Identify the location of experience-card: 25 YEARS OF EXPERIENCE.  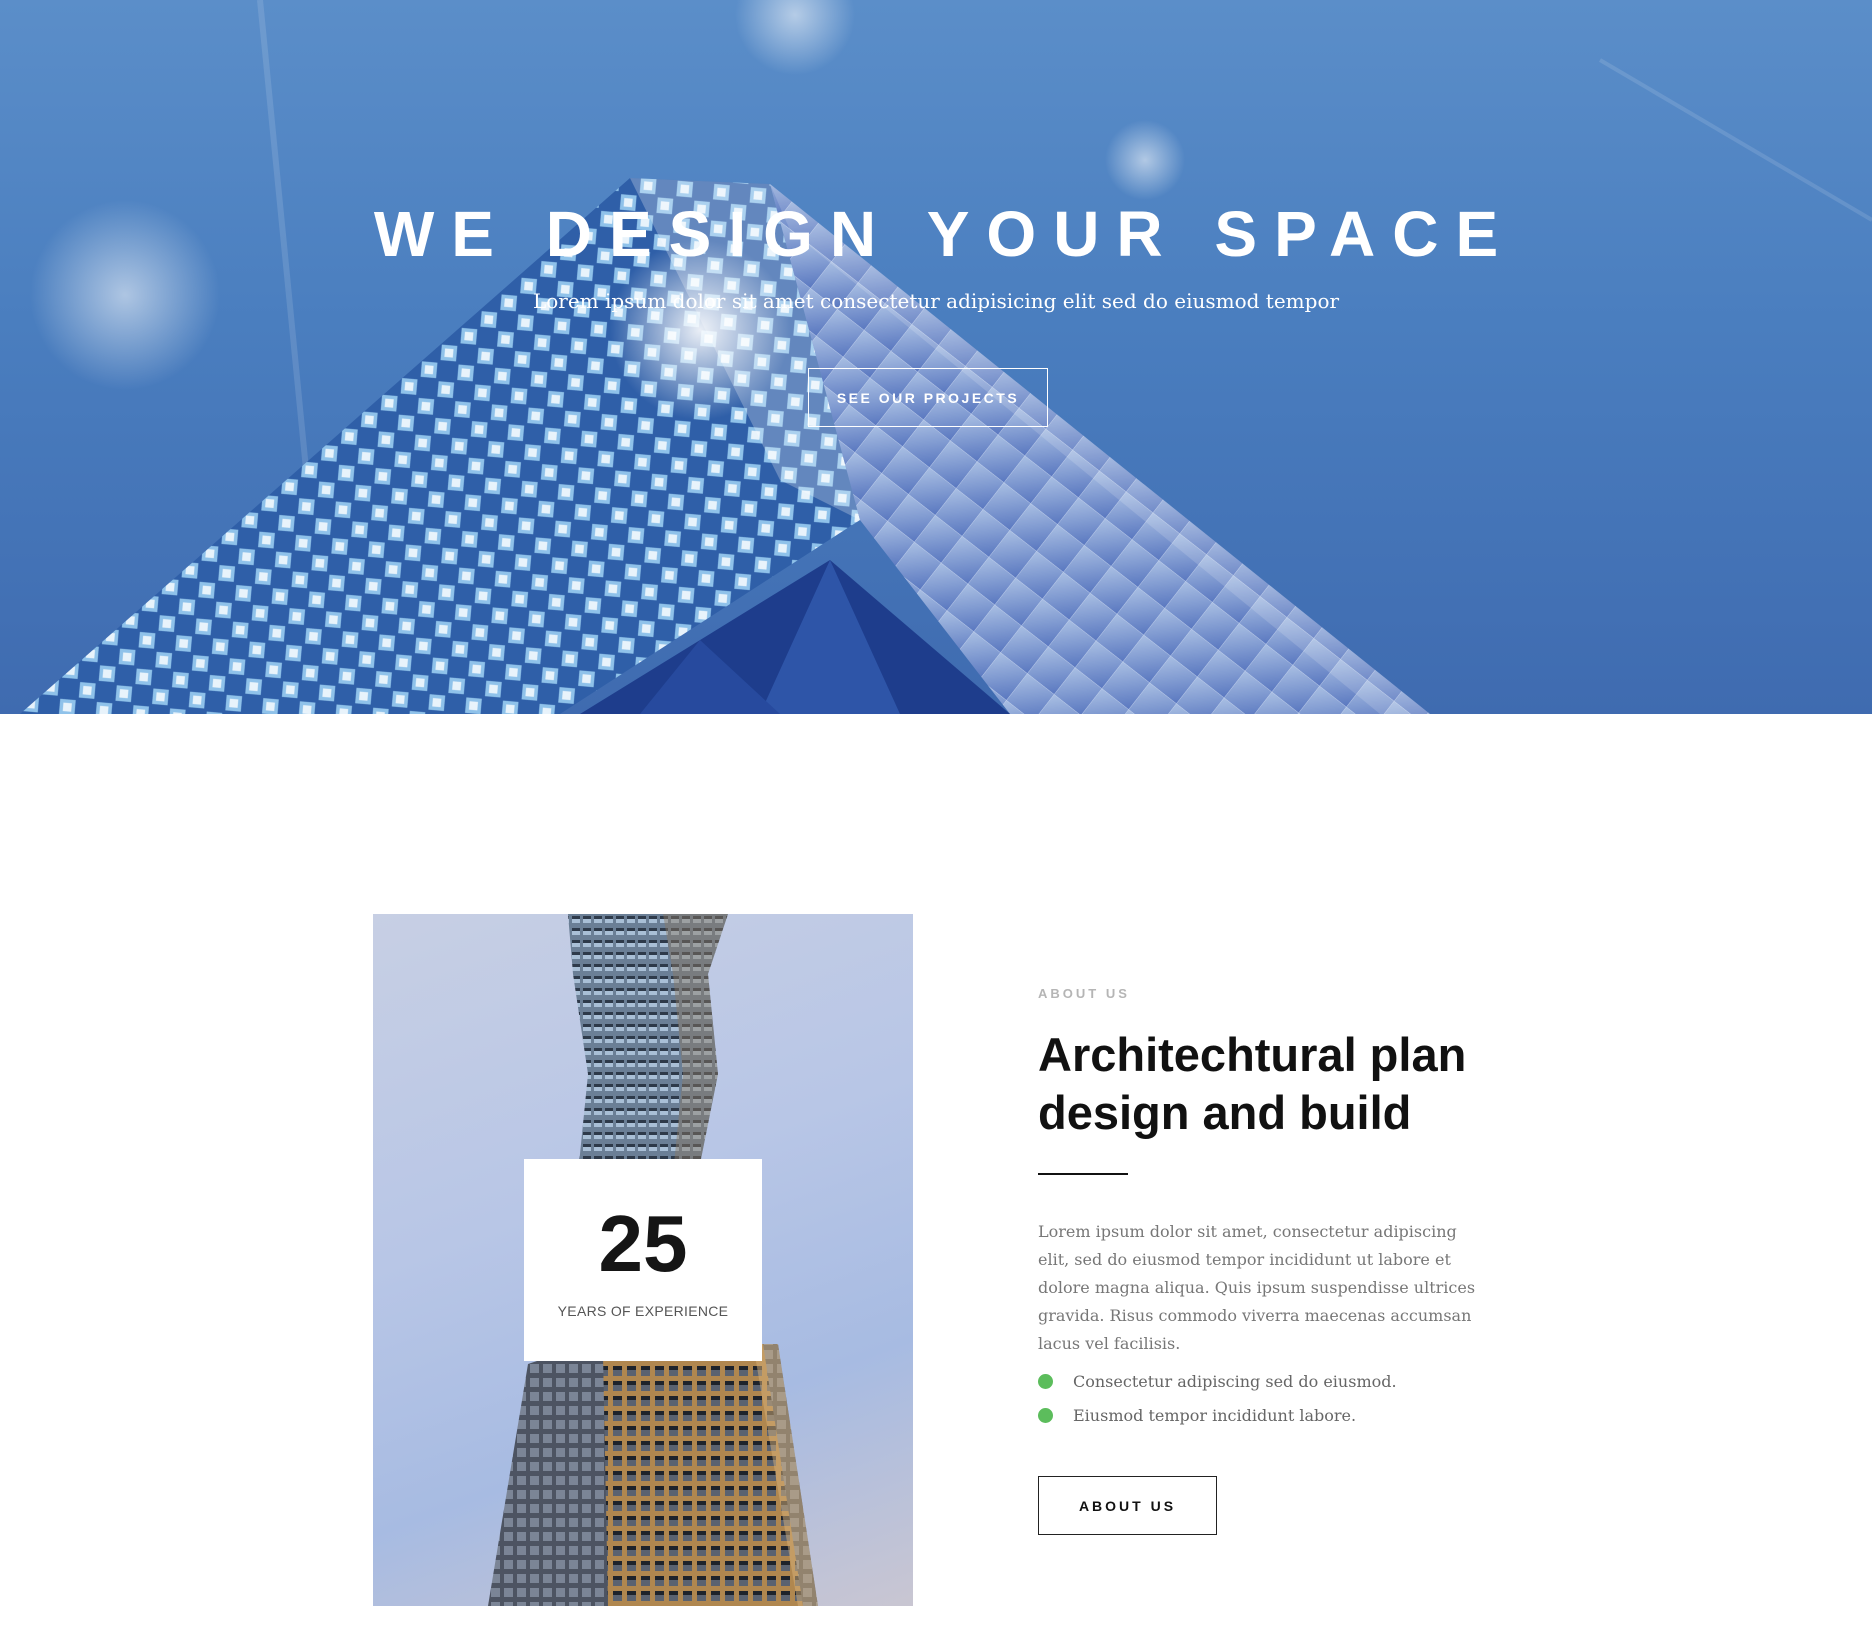
(643, 1260).